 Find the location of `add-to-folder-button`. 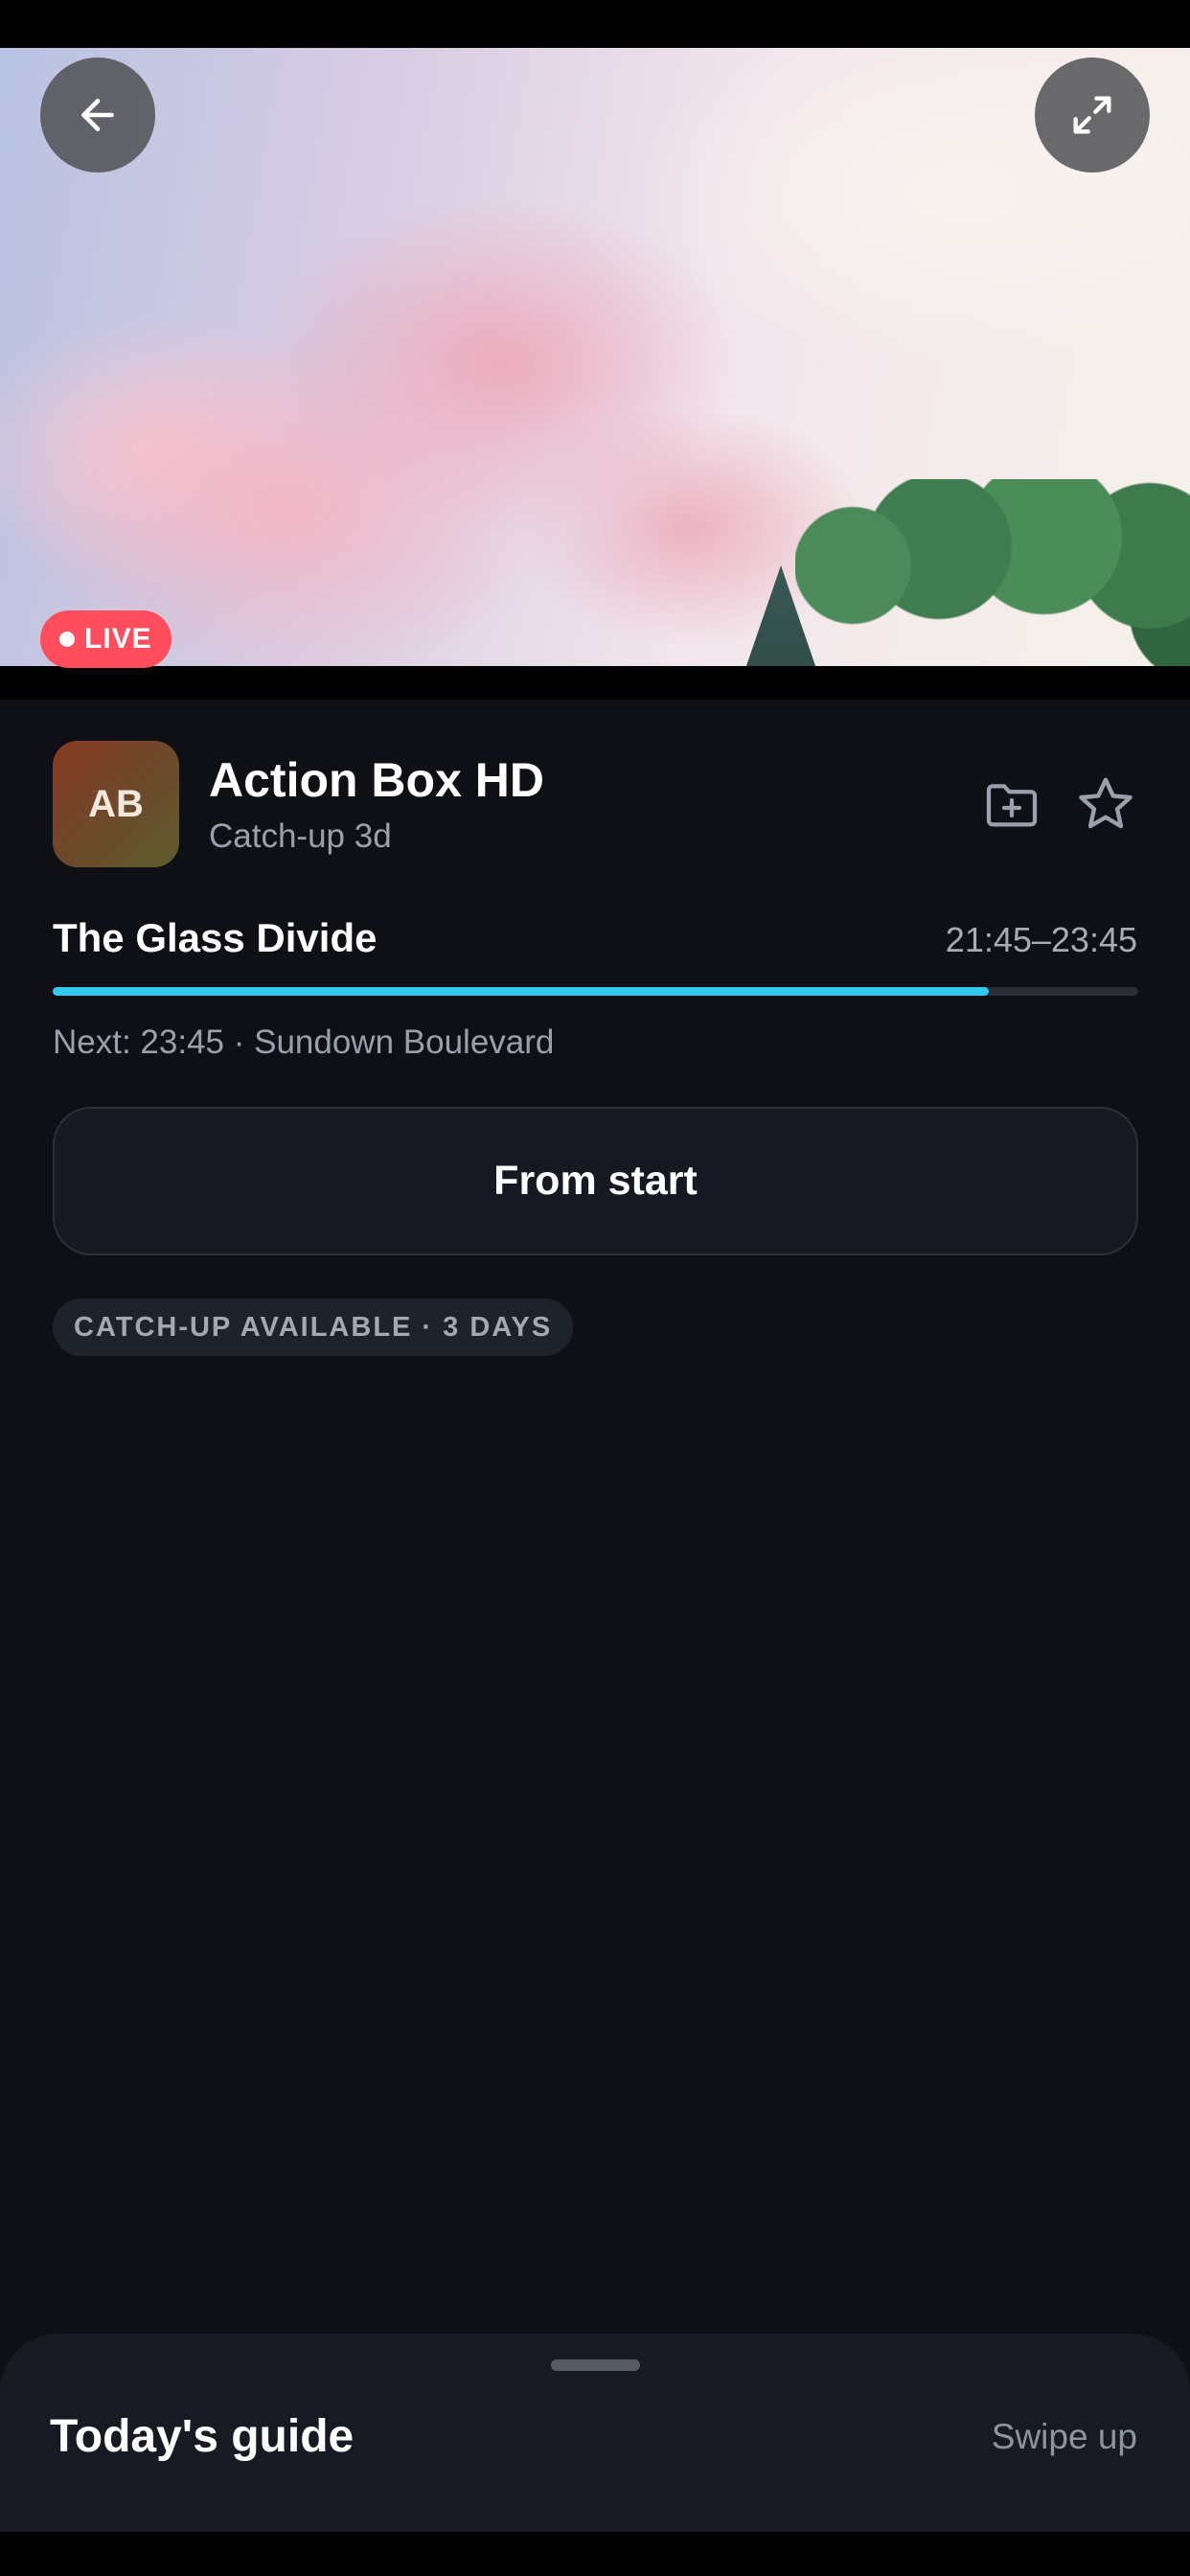

add-to-folder-button is located at coordinates (1012, 805).